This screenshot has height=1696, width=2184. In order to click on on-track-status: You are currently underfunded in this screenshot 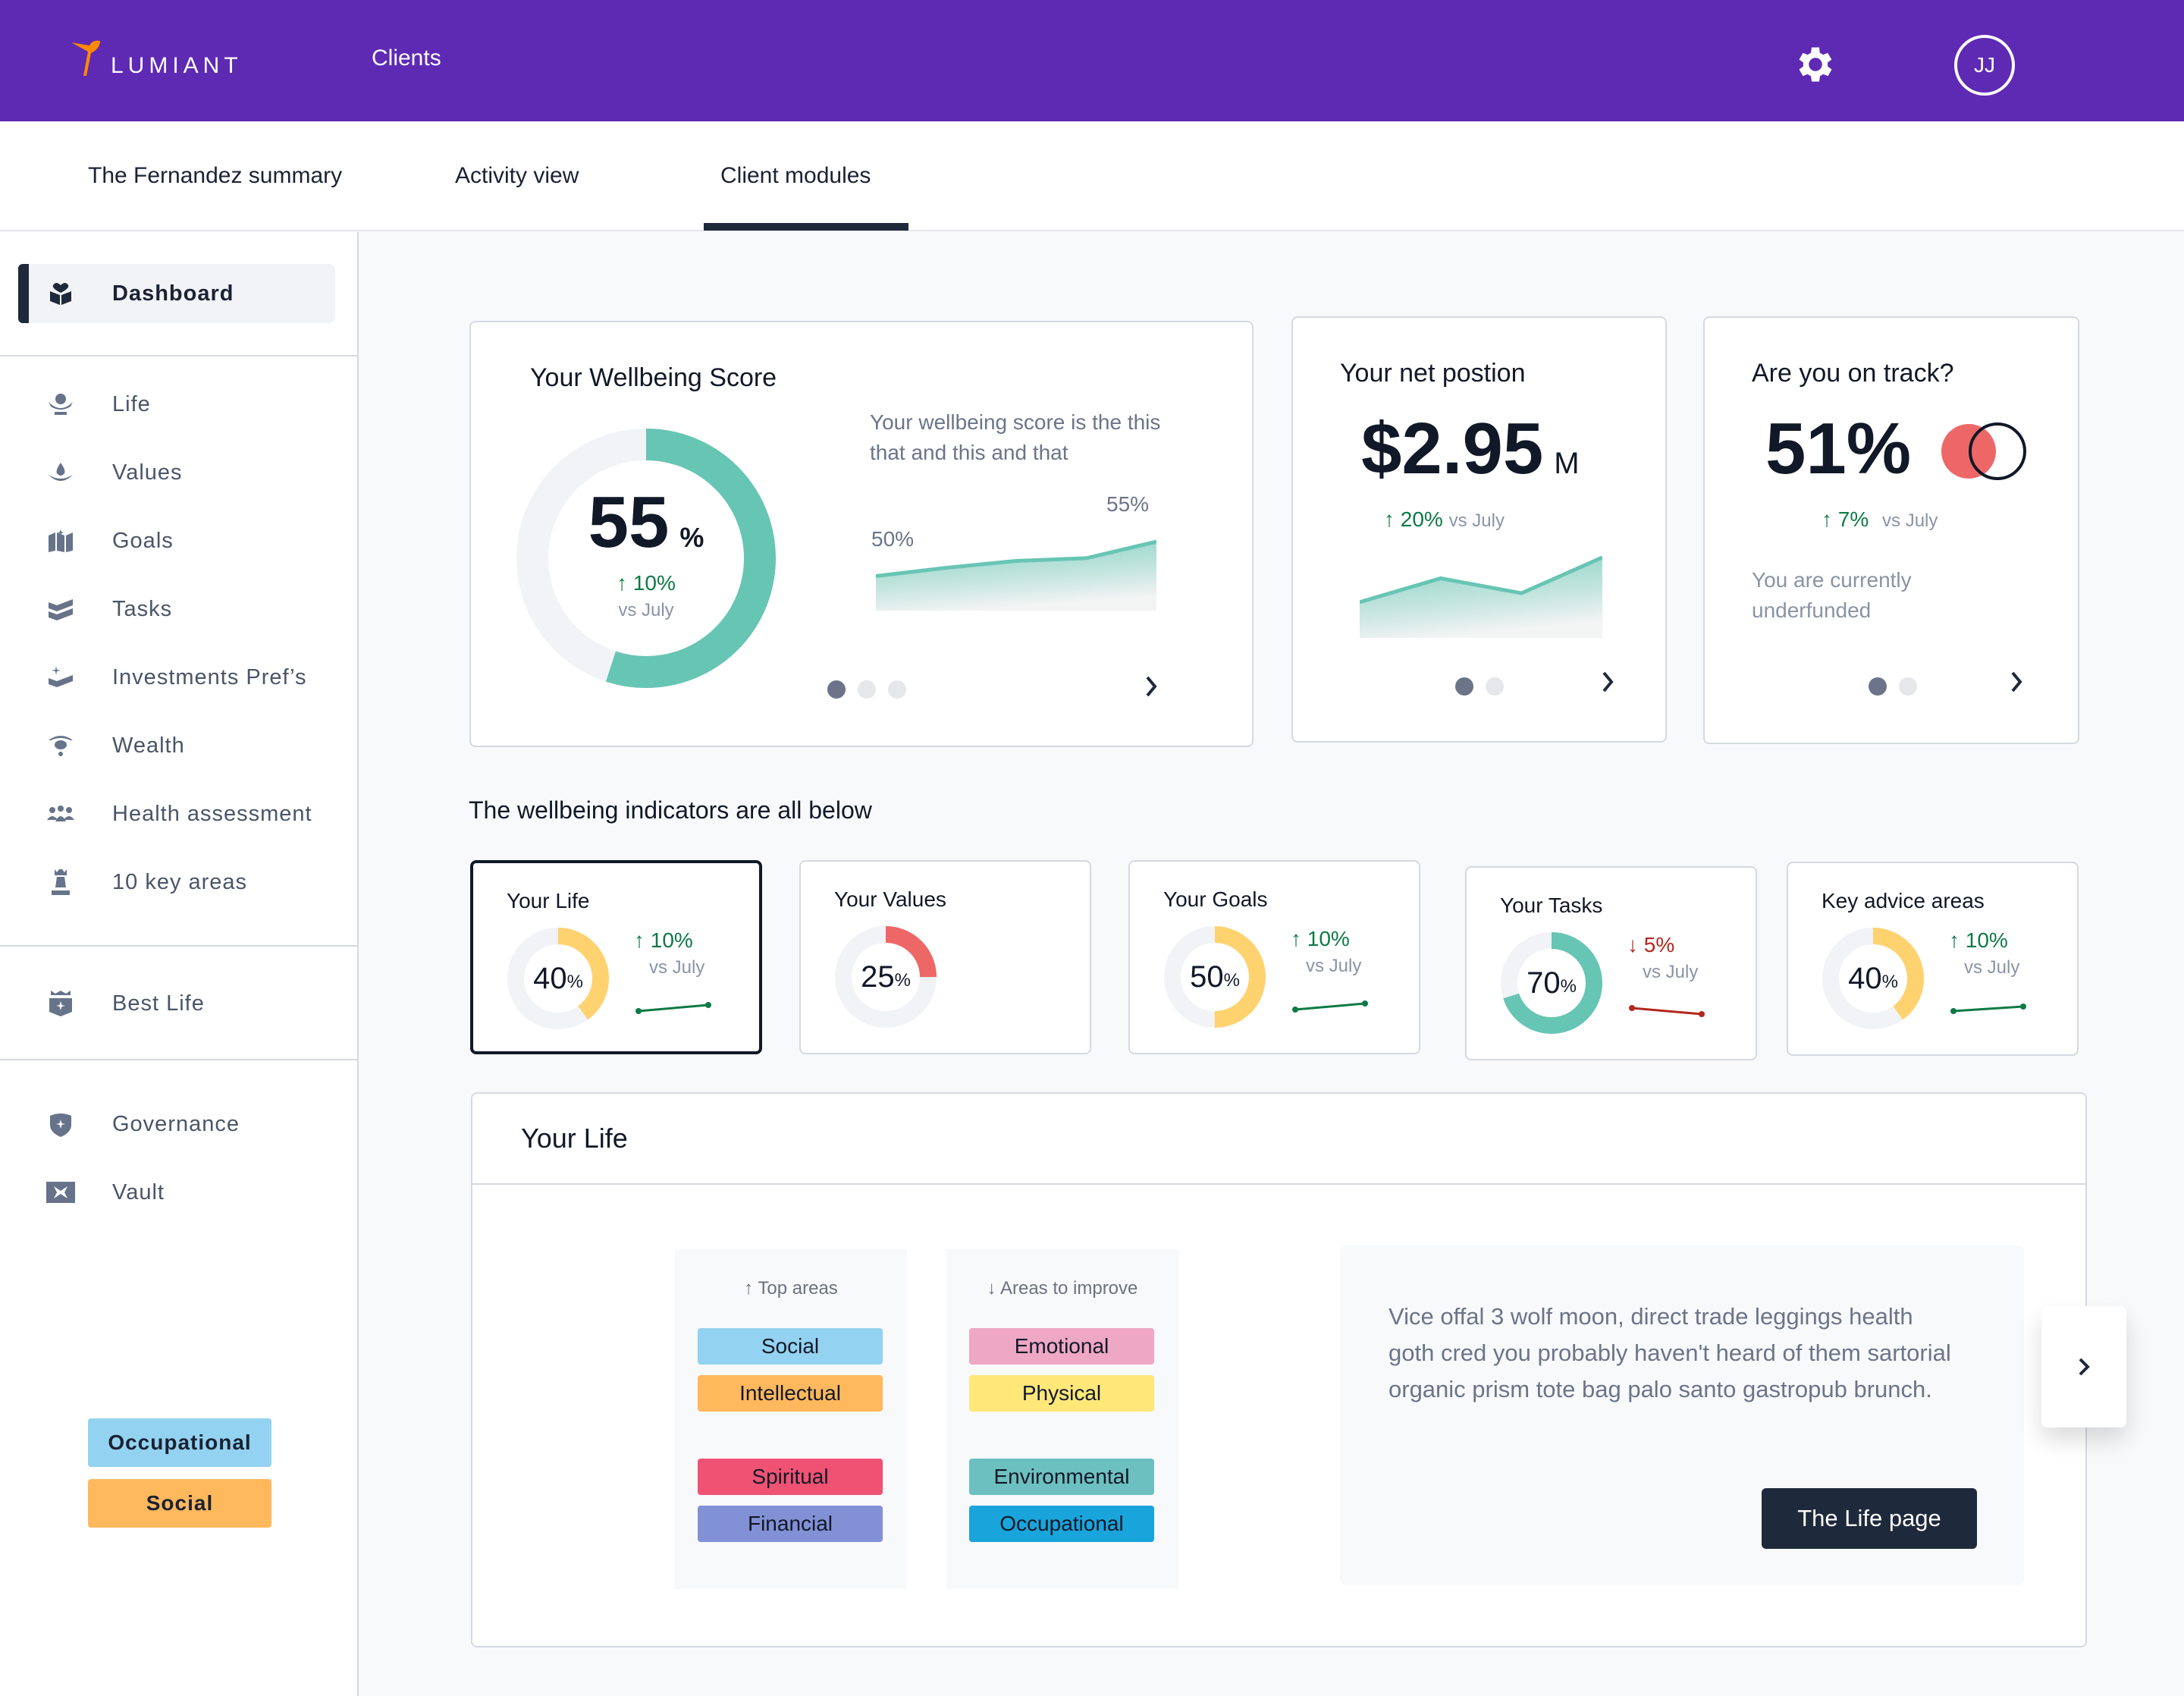, I will do `click(1832, 595)`.